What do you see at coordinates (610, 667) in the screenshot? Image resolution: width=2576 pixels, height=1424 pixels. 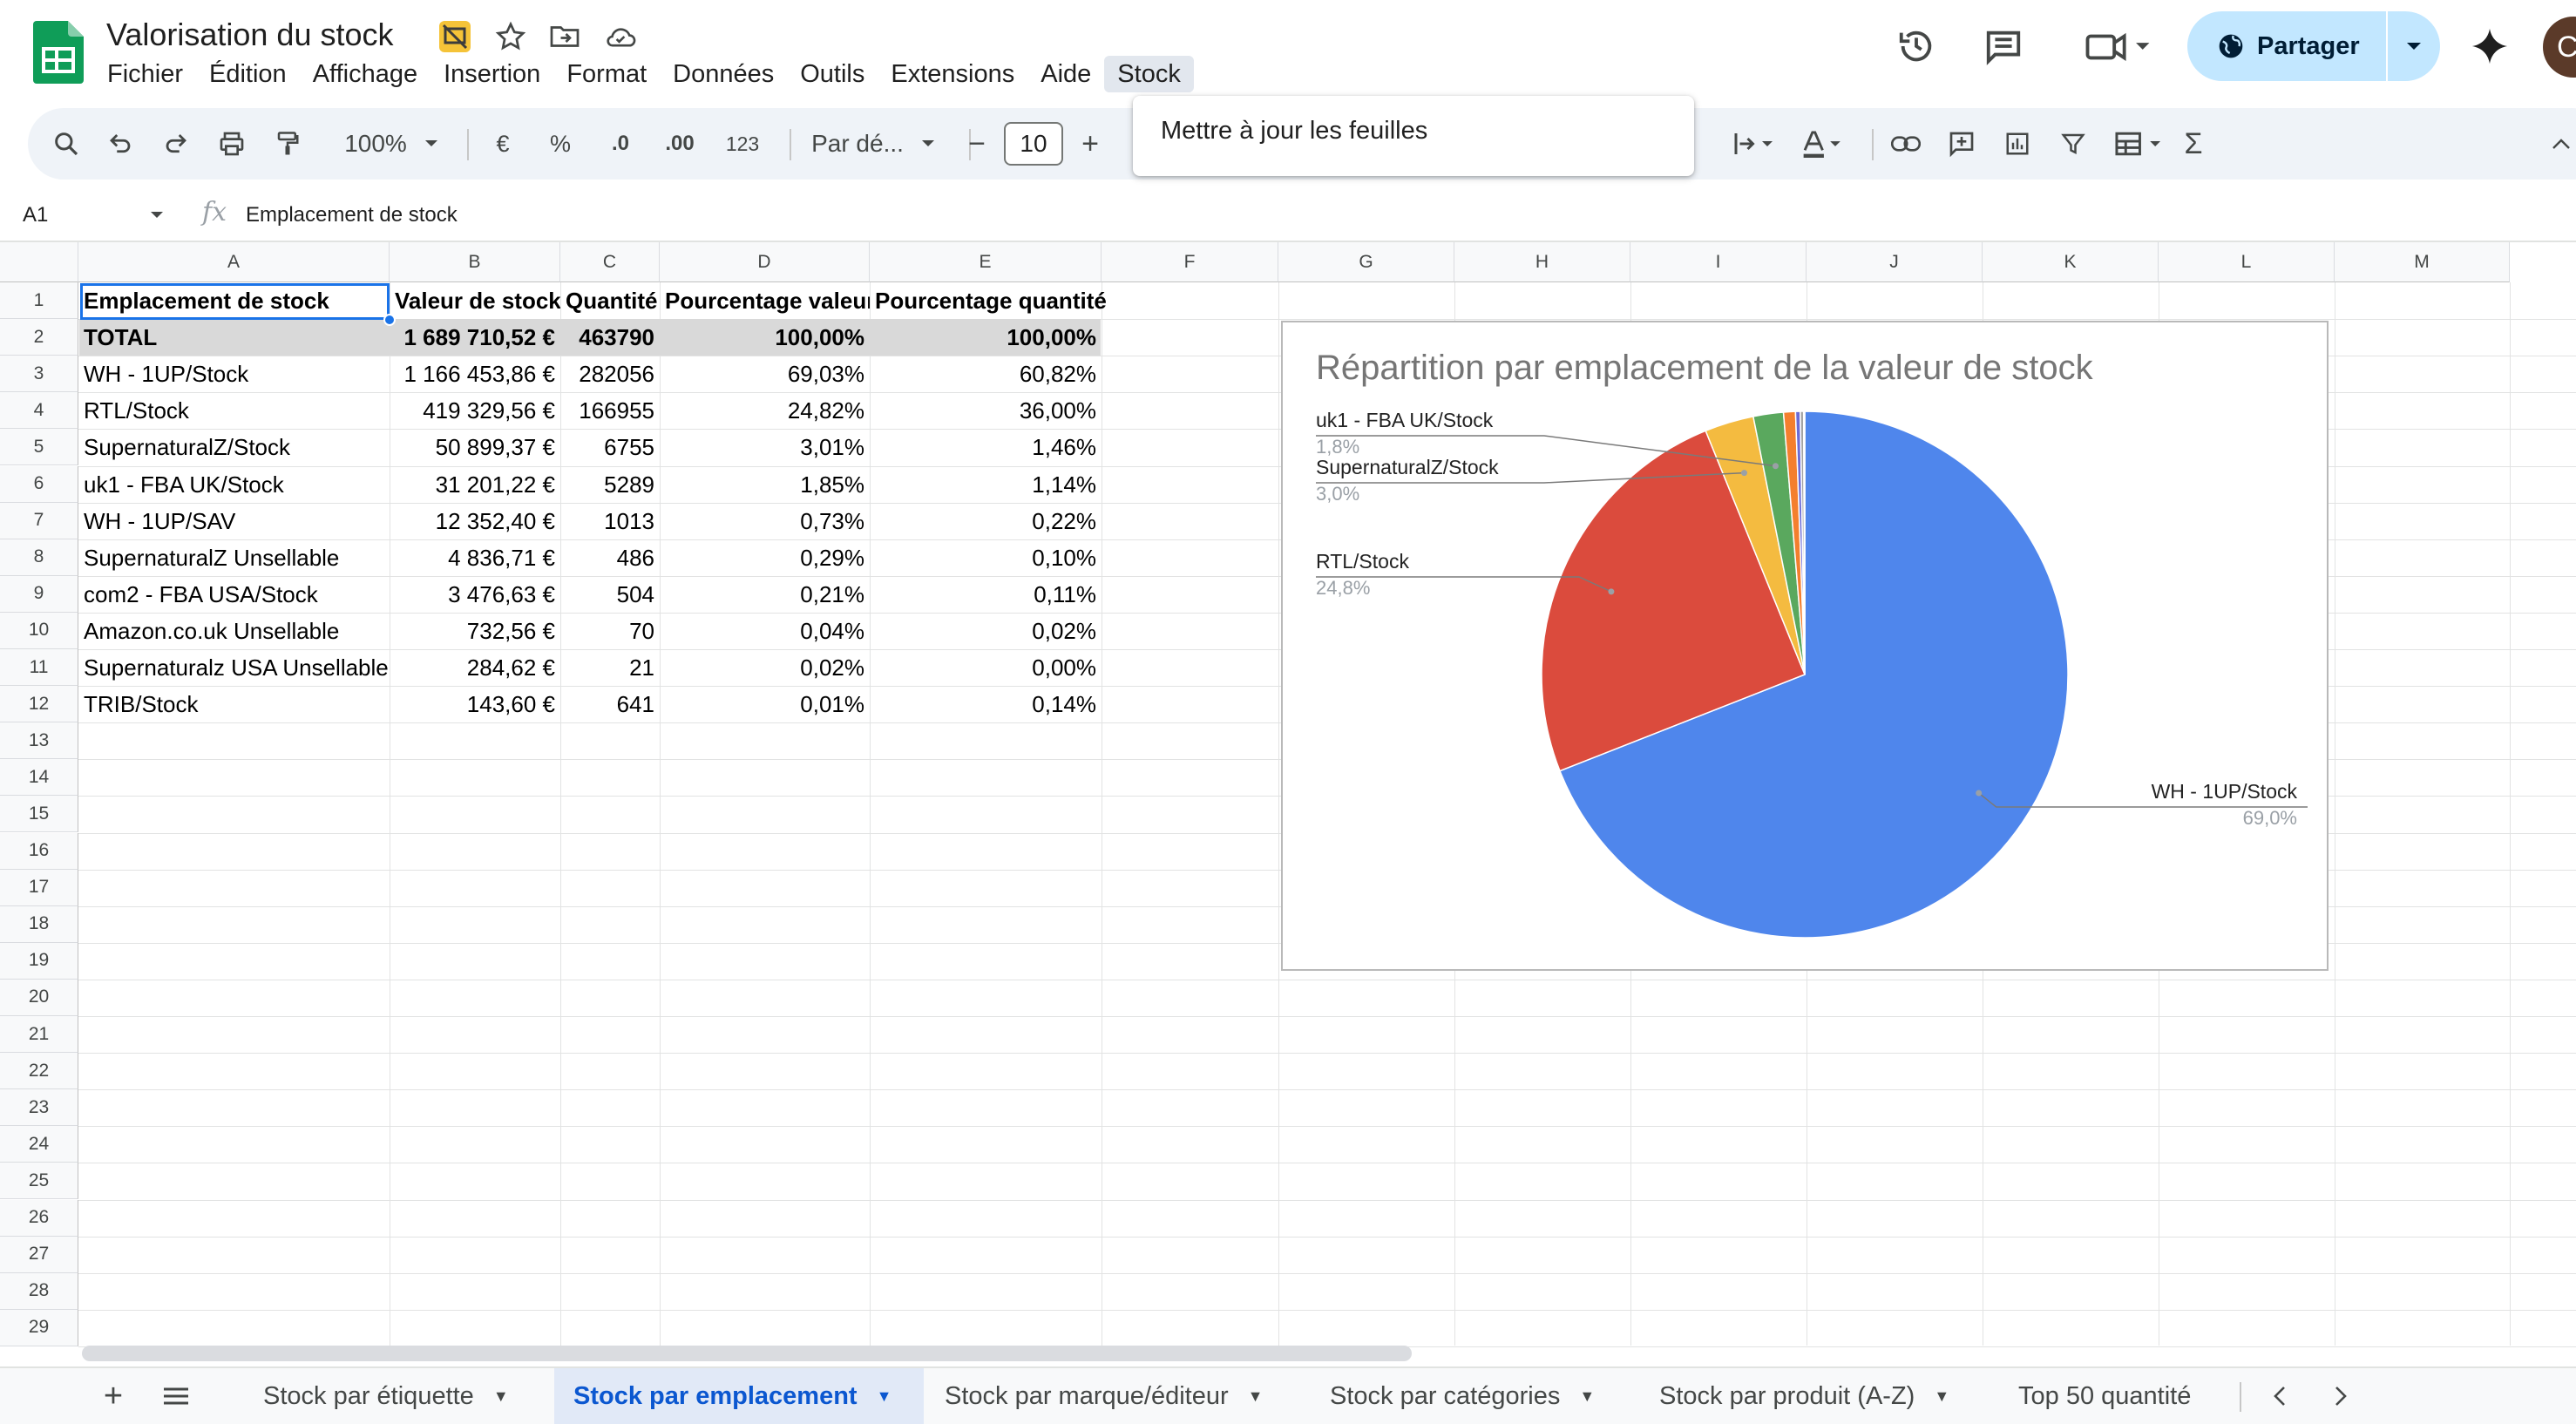 I see `table-cell: 21` at bounding box center [610, 667].